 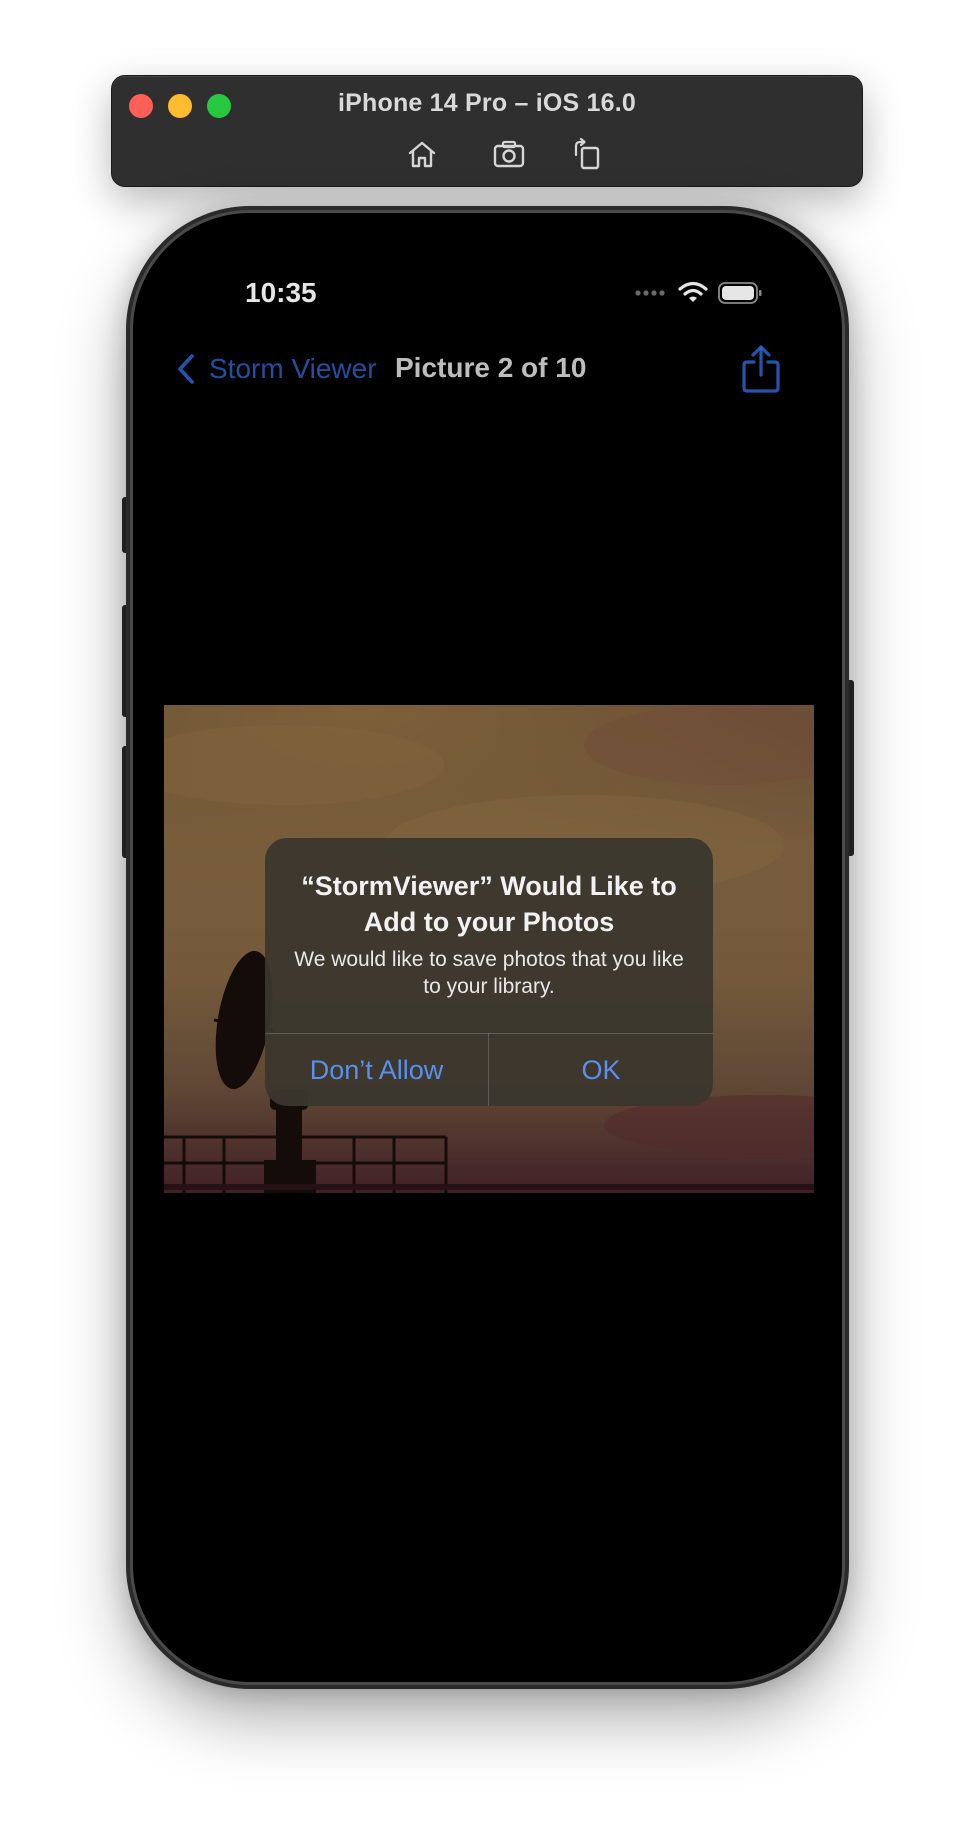 I want to click on status-icons, so click(x=698, y=293).